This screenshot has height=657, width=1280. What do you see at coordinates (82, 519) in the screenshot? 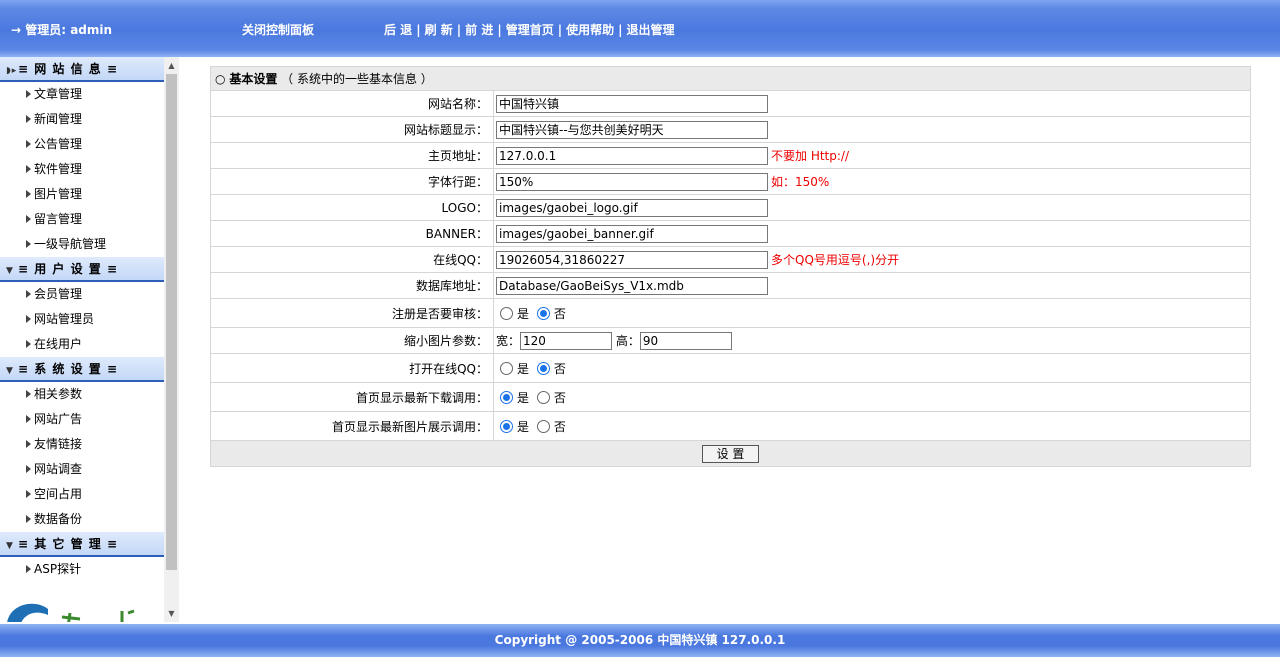
I see `sidebar-item-backup: 数据备份` at bounding box center [82, 519].